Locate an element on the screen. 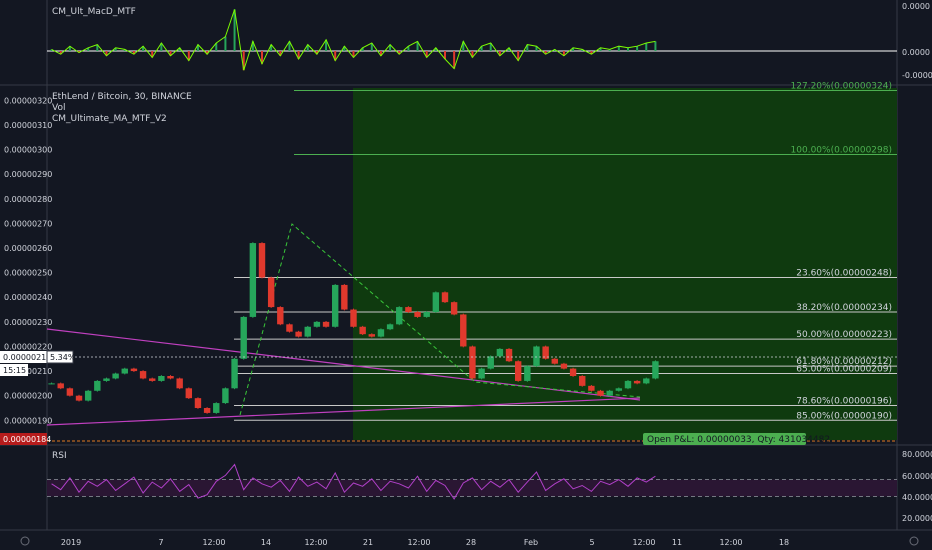 The image size is (932, 550). fib-level-label: 38.20%(0.00000234) is located at coordinates (844, 308).